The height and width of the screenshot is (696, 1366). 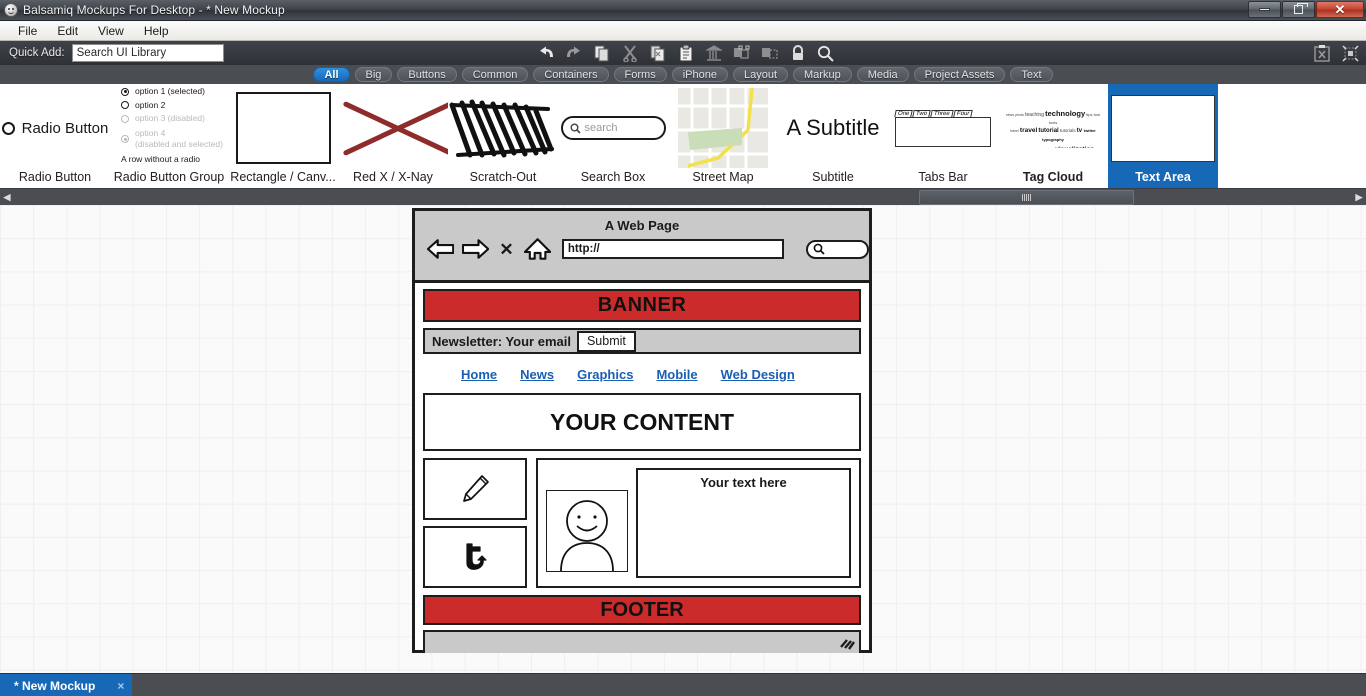 What do you see at coordinates (1321, 53) in the screenshot?
I see `clear-selection-icon` at bounding box center [1321, 53].